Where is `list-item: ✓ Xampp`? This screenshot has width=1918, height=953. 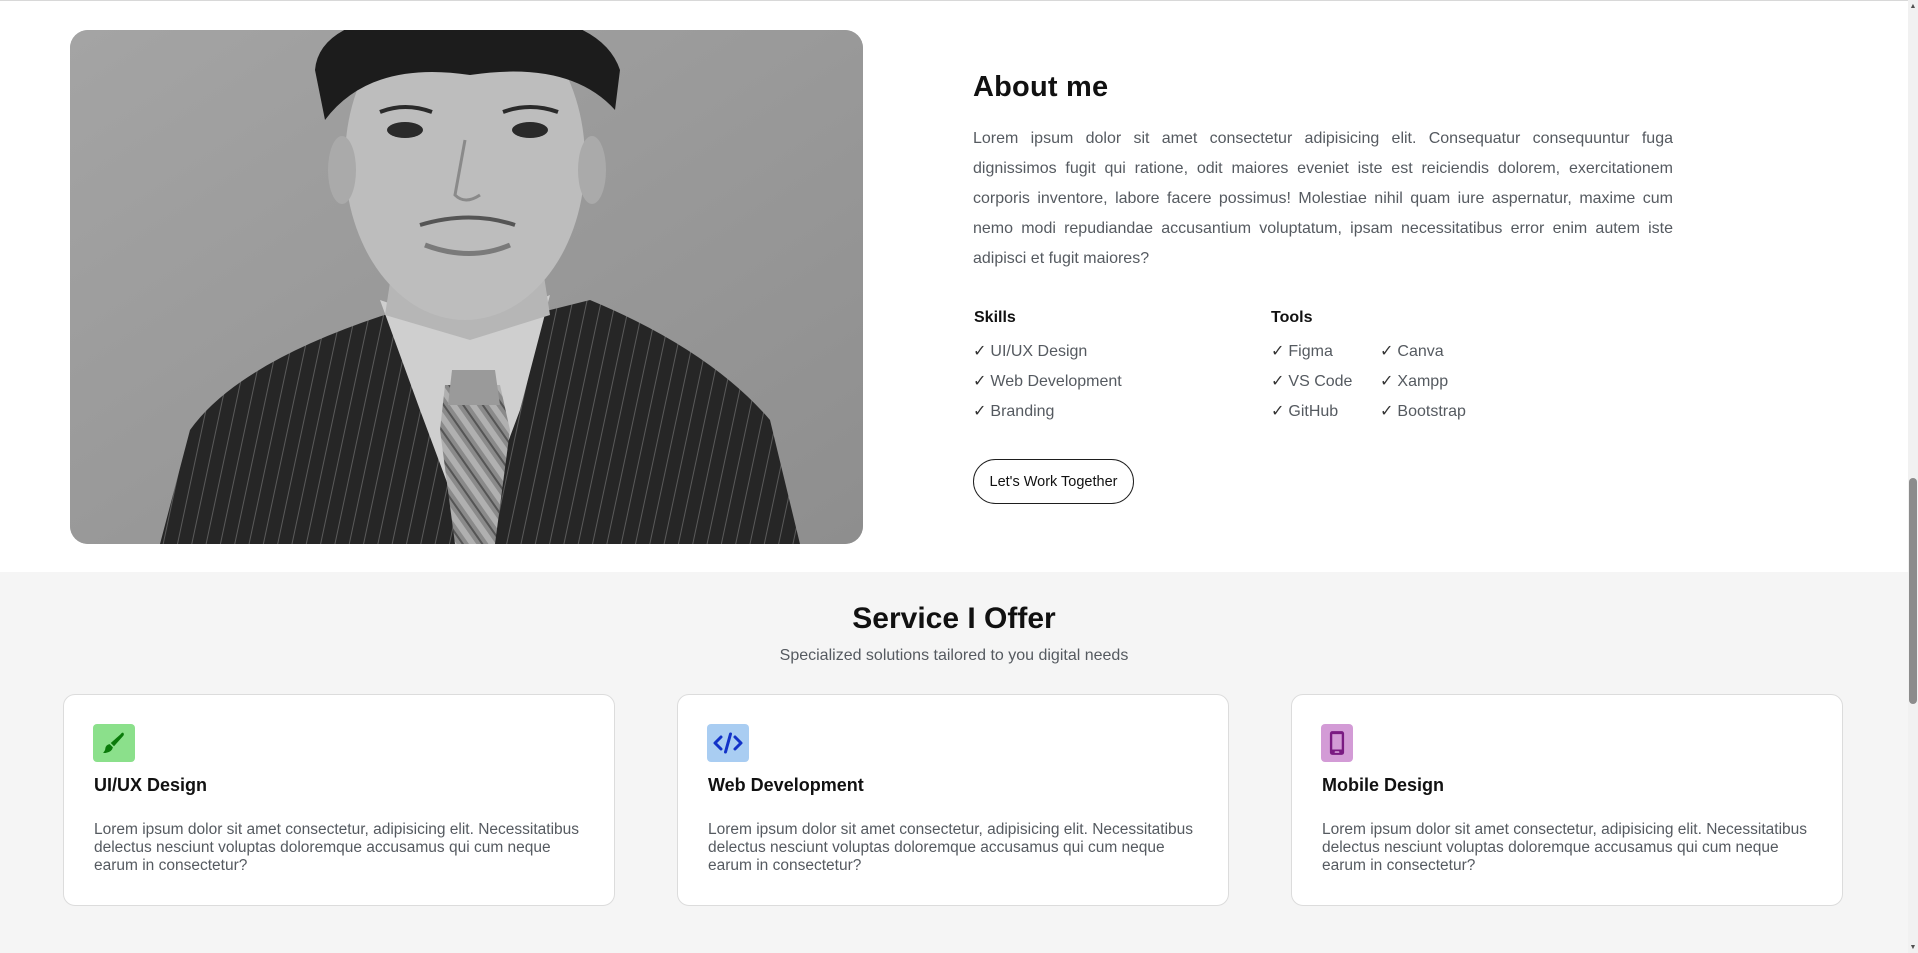 list-item: ✓ Xampp is located at coordinates (1414, 381).